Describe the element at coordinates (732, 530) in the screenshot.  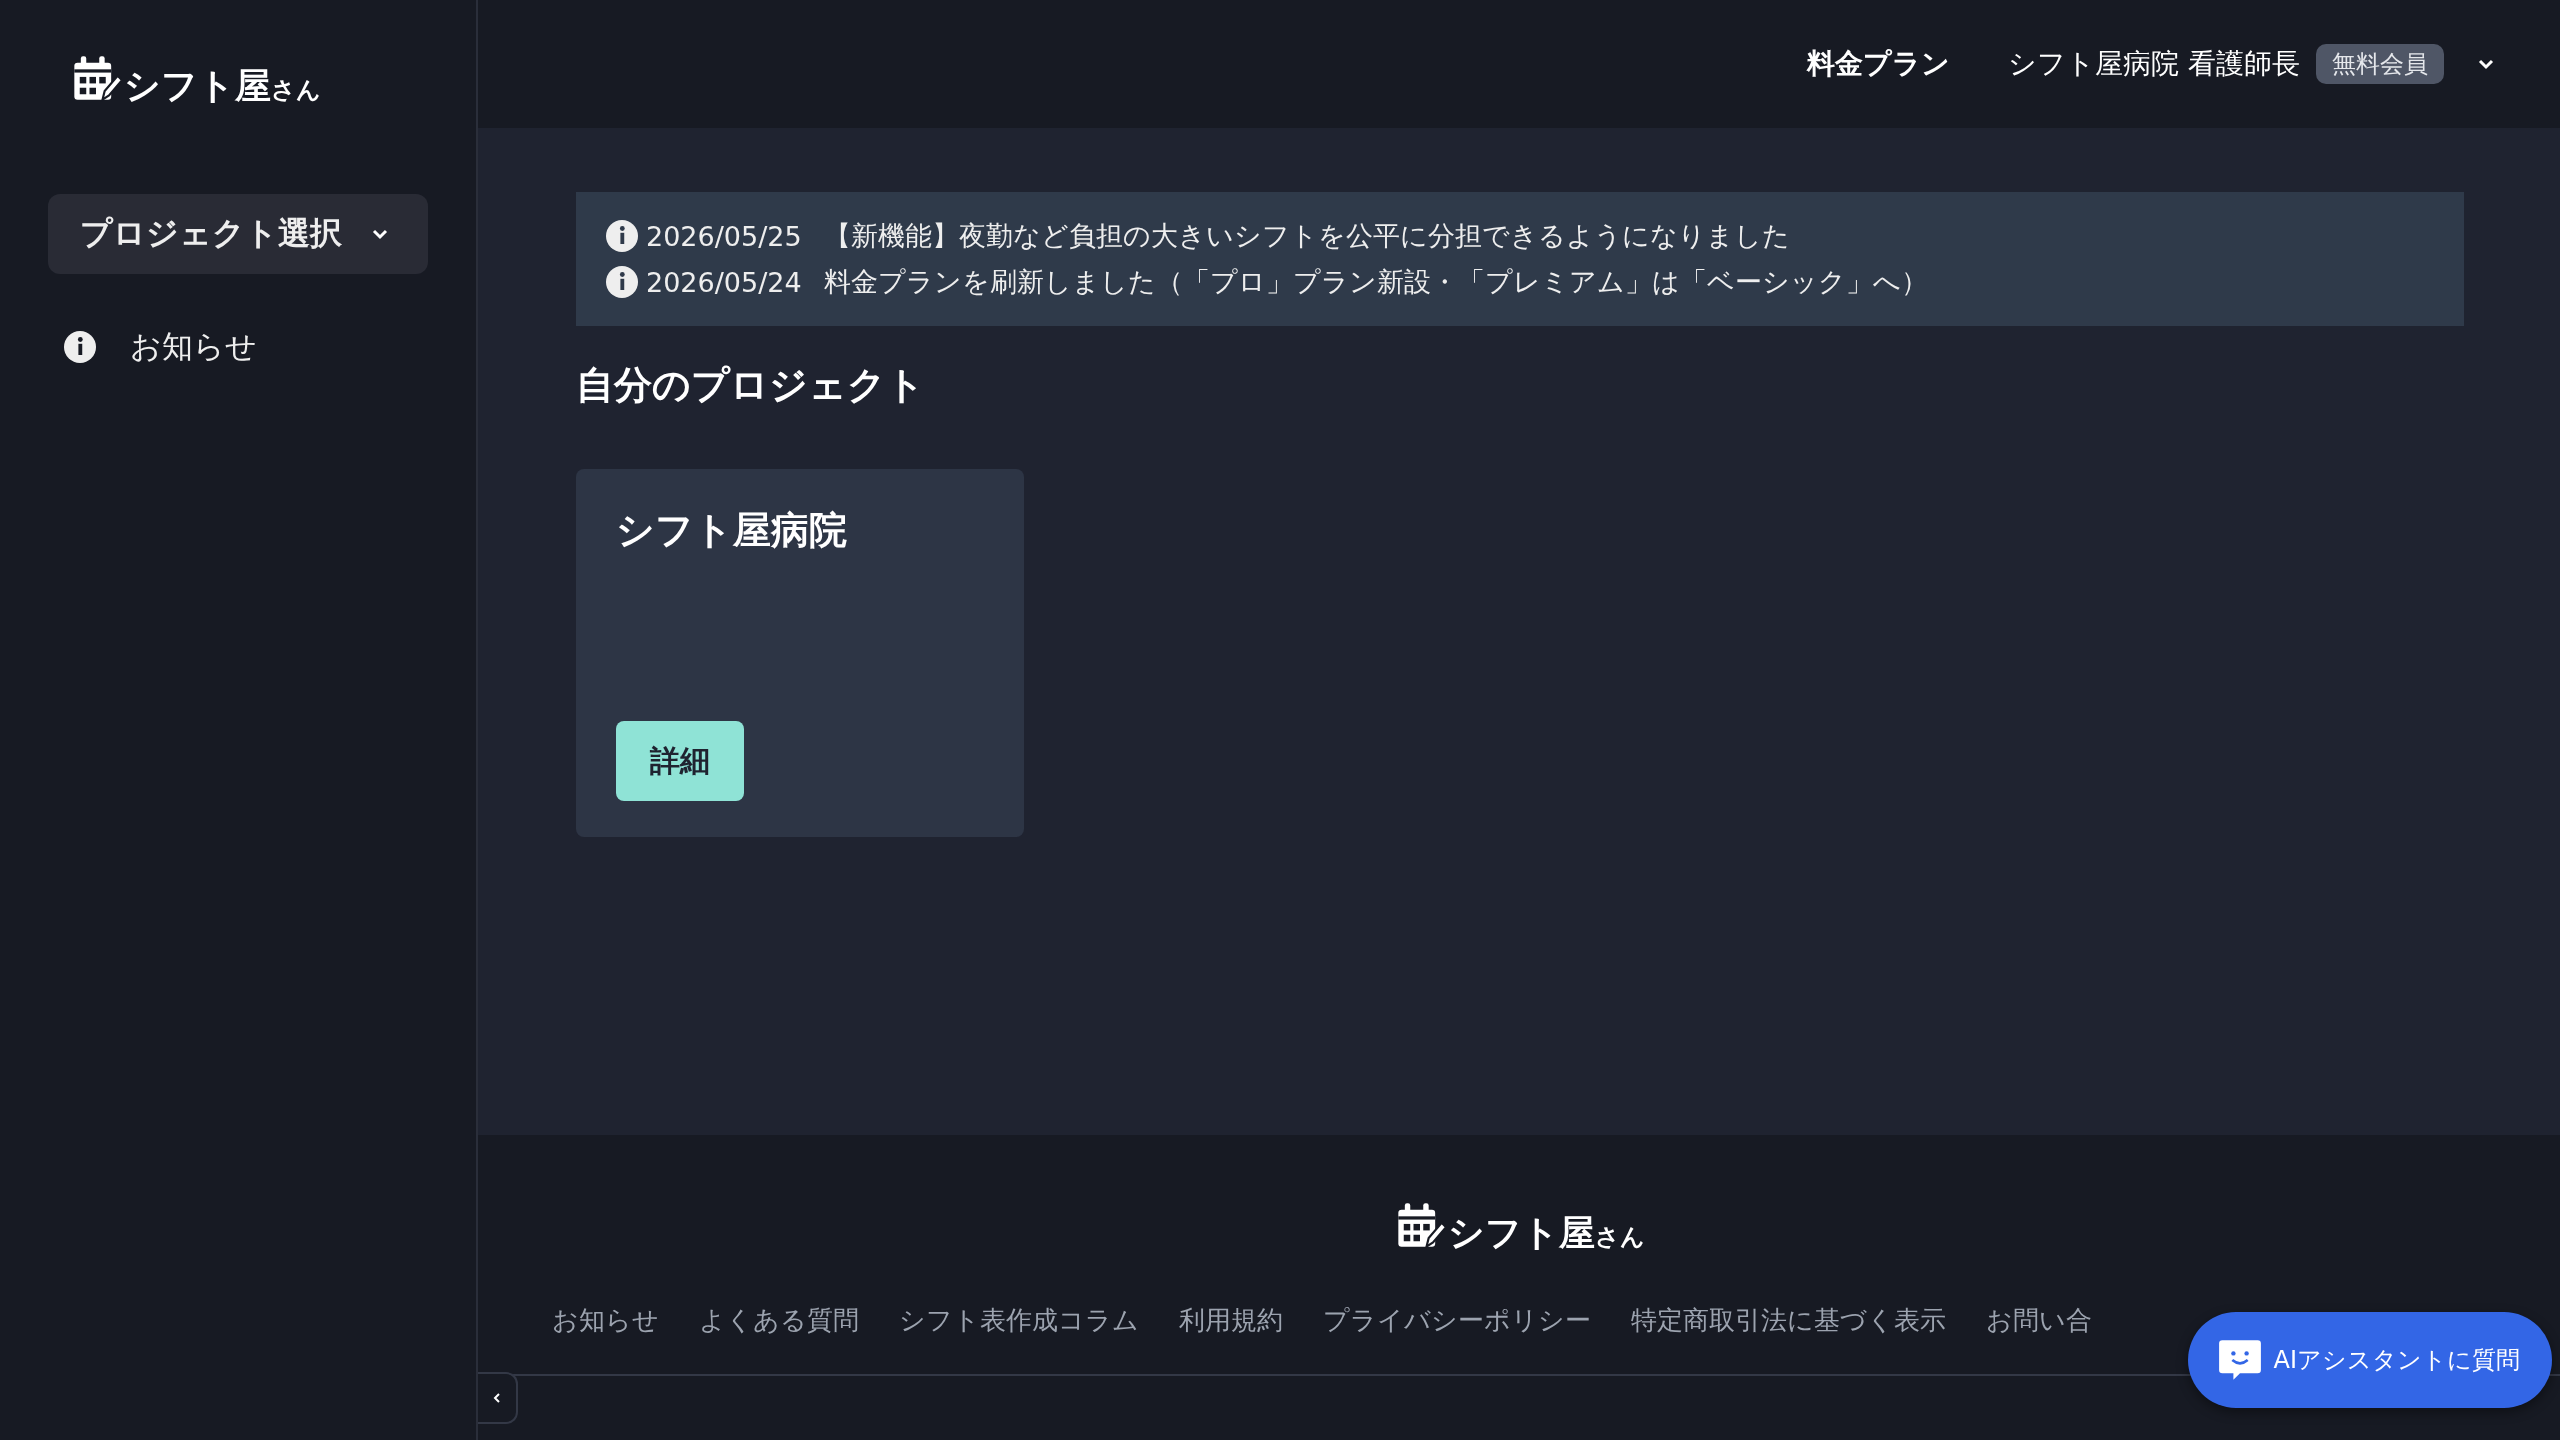
I see `project-name: シフト屋病院` at that location.